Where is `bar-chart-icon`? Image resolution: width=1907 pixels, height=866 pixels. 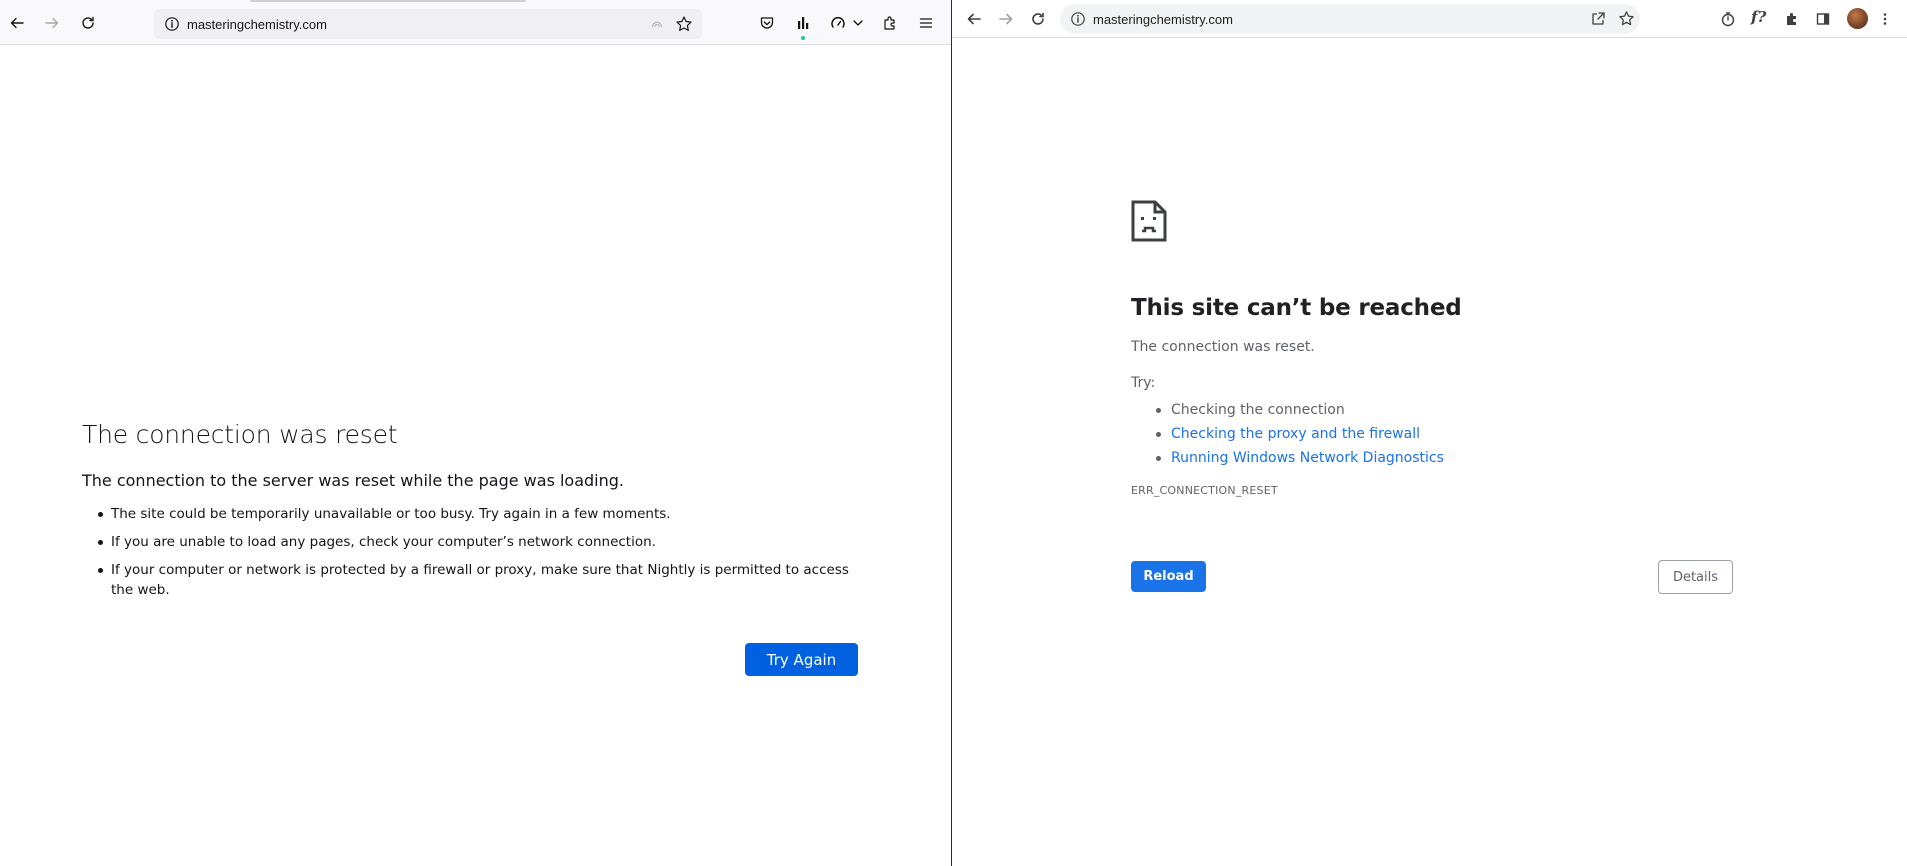 bar-chart-icon is located at coordinates (803, 23).